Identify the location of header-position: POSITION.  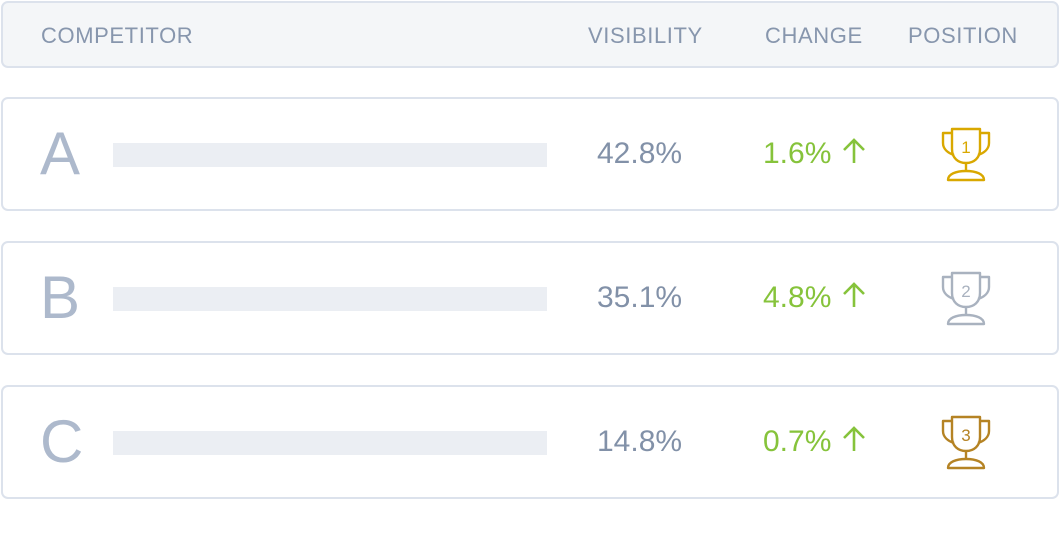
(963, 36).